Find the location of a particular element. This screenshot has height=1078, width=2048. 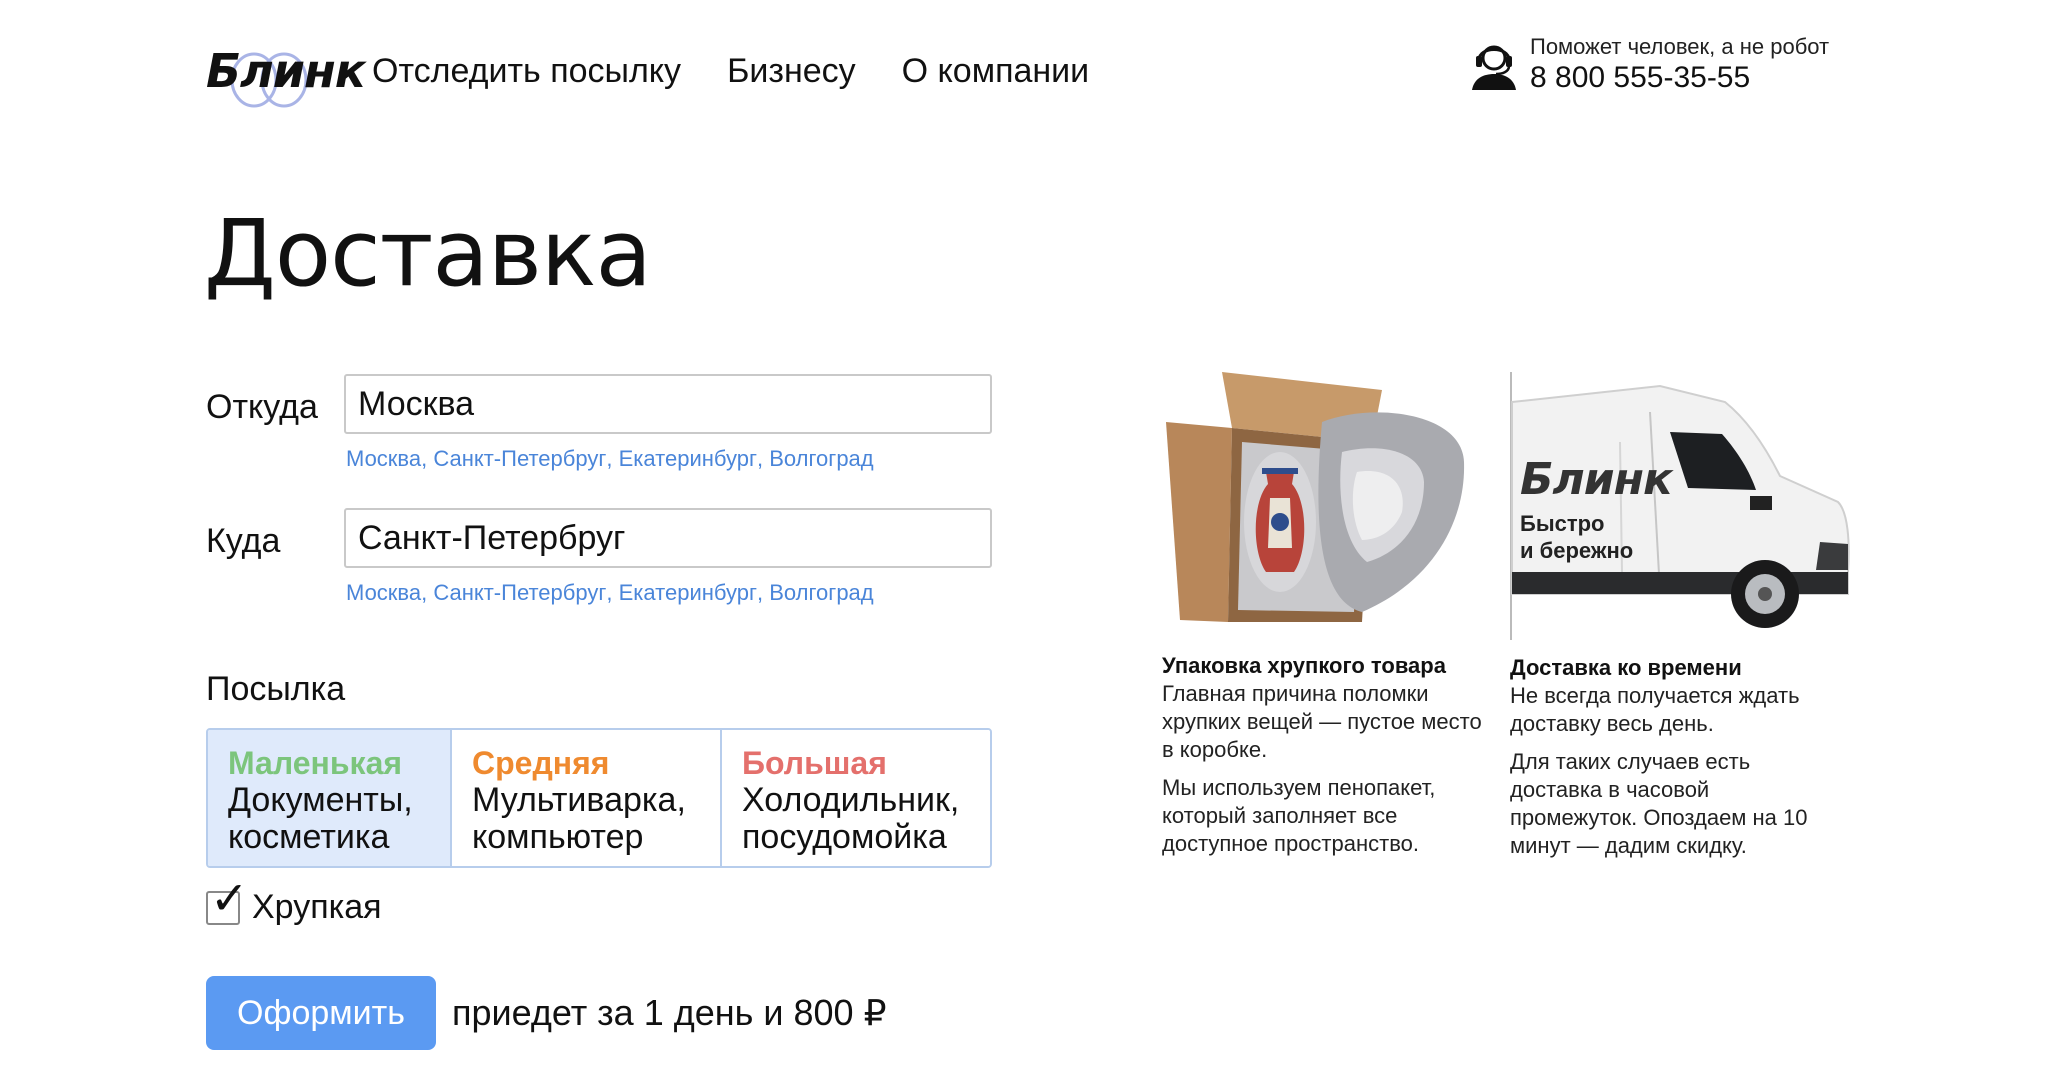

fragile-checkbox: ✓ is located at coordinates (227, 899).